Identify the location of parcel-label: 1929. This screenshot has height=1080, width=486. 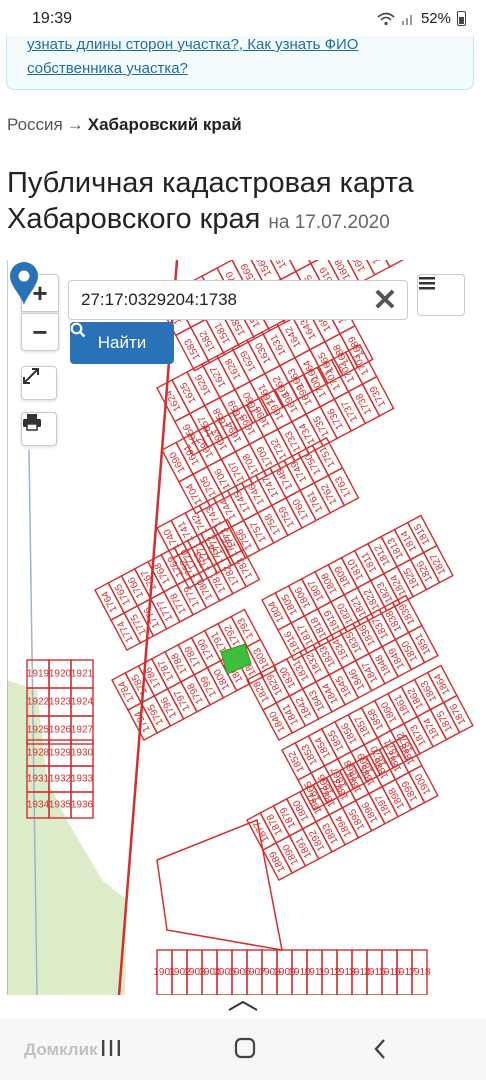
(60, 753).